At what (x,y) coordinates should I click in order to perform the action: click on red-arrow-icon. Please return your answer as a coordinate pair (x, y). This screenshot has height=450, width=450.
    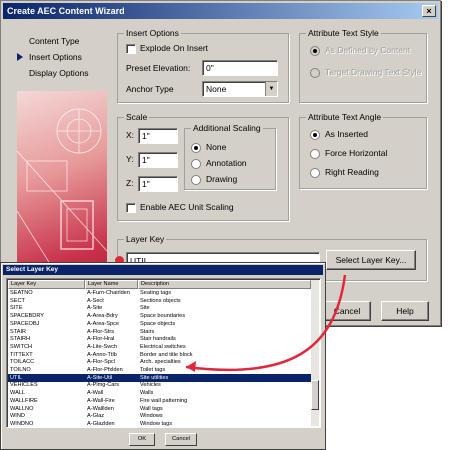
    Looking at the image, I should click on (266, 323).